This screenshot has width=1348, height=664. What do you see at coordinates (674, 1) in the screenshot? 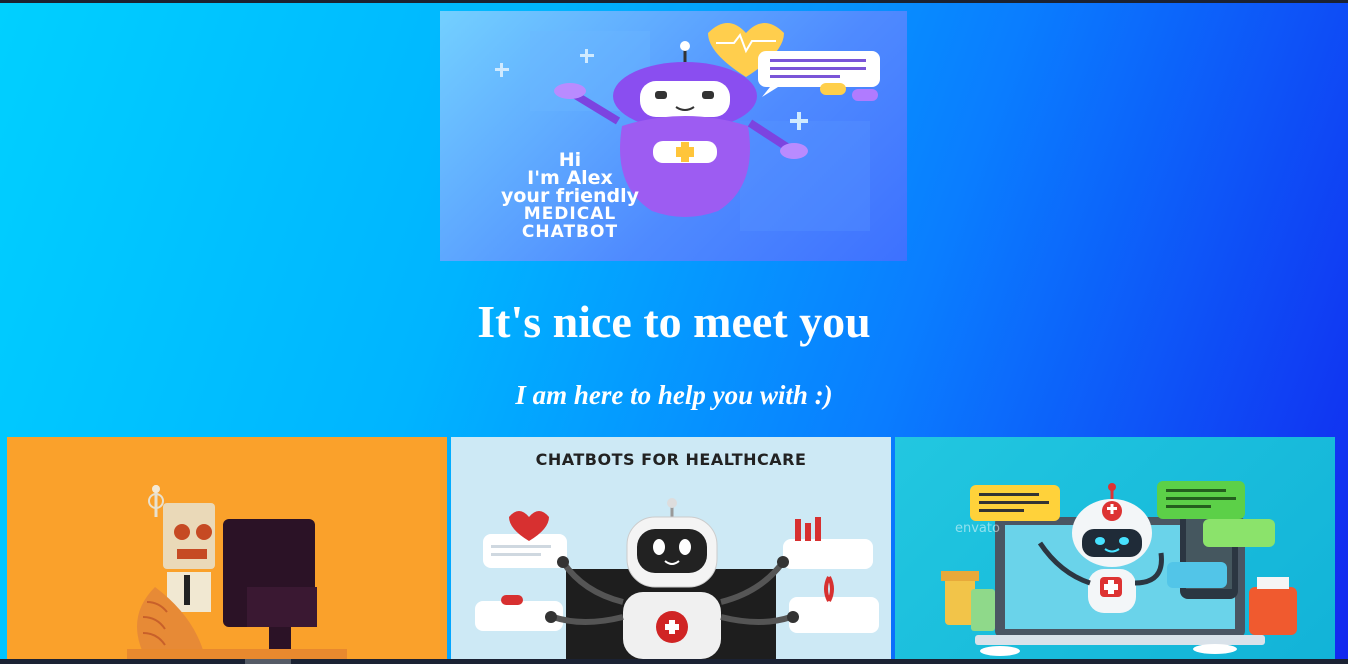
I see `top-border` at bounding box center [674, 1].